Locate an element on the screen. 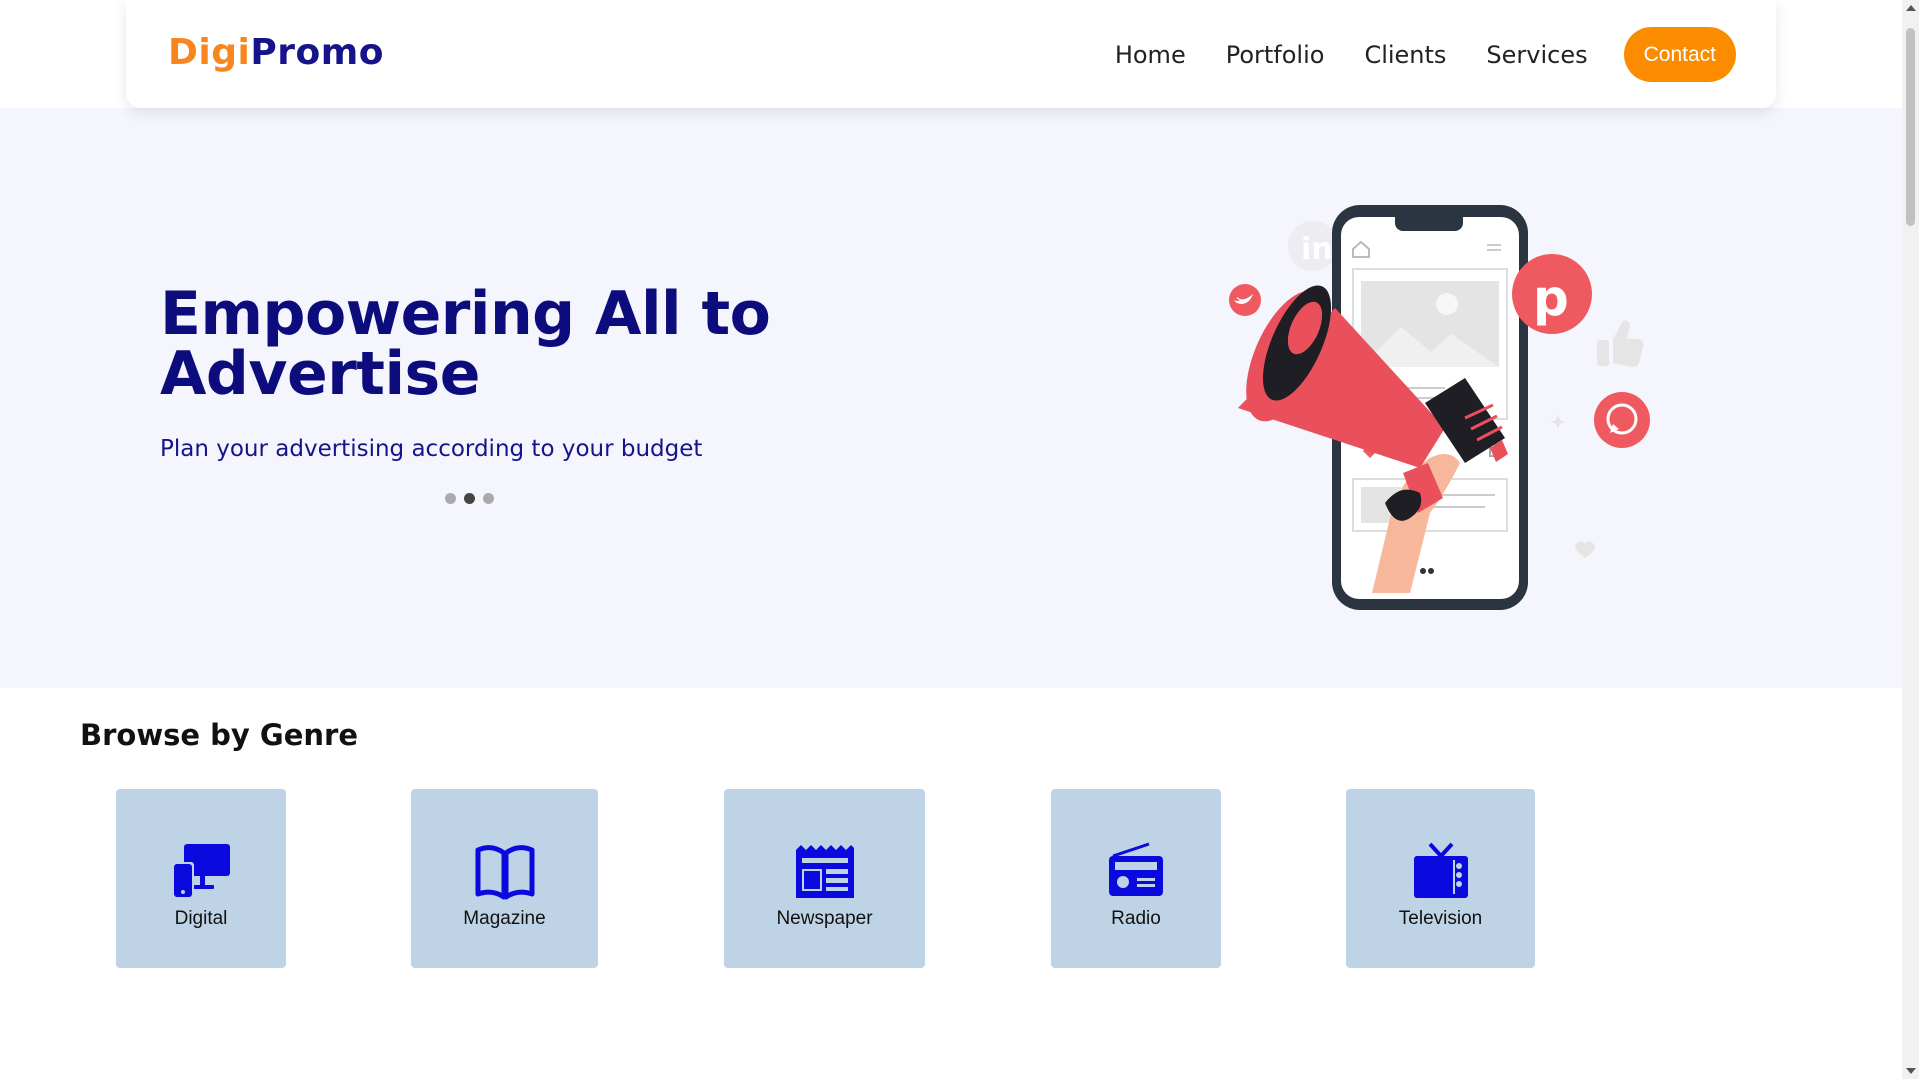 The image size is (1919, 1079). nav-clients: Clients is located at coordinates (1405, 55).